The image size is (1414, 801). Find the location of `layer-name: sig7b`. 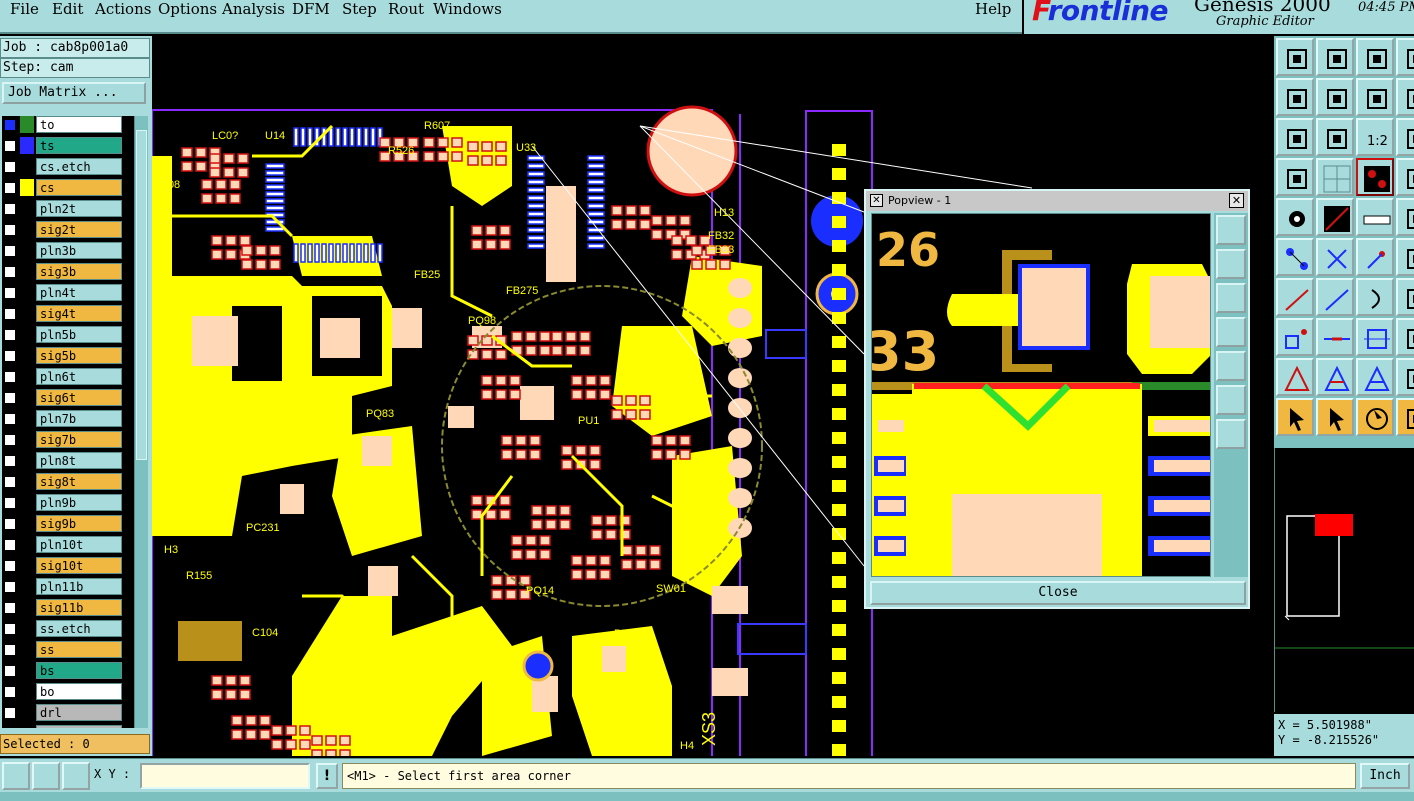

layer-name: sig7b is located at coordinates (79, 439).